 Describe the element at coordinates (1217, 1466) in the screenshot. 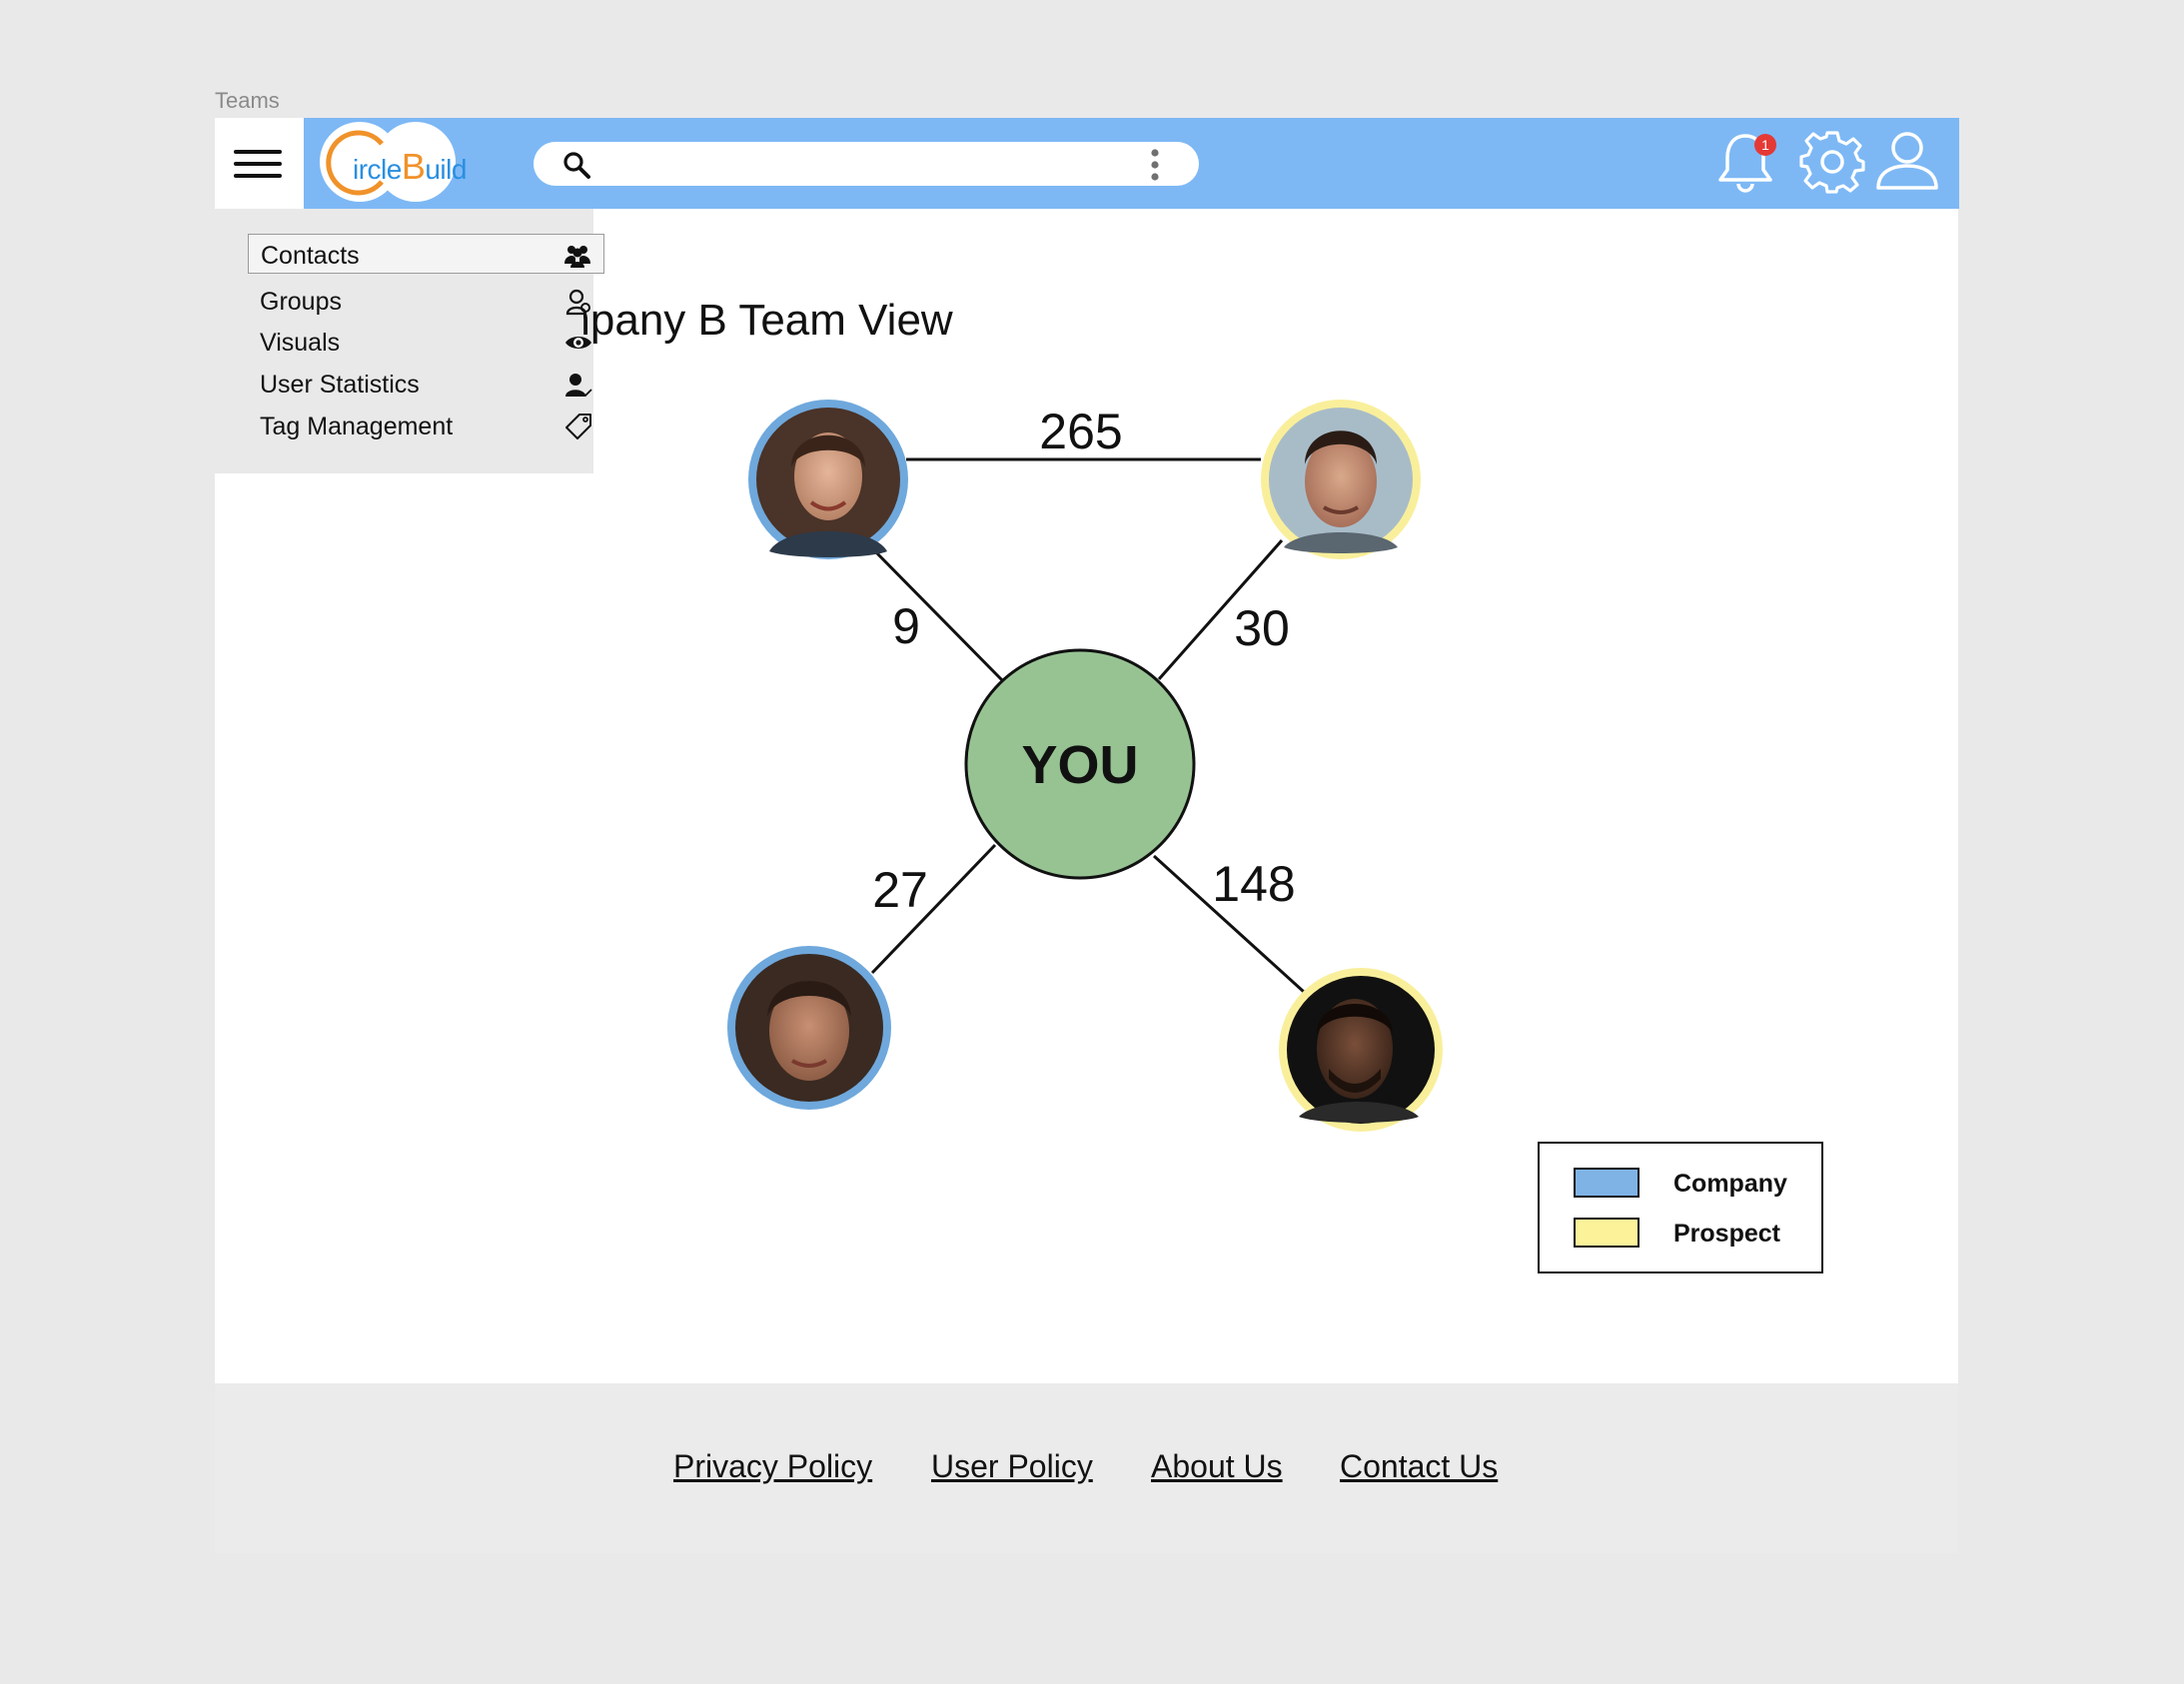

I see `about-us-link: About Us` at that location.